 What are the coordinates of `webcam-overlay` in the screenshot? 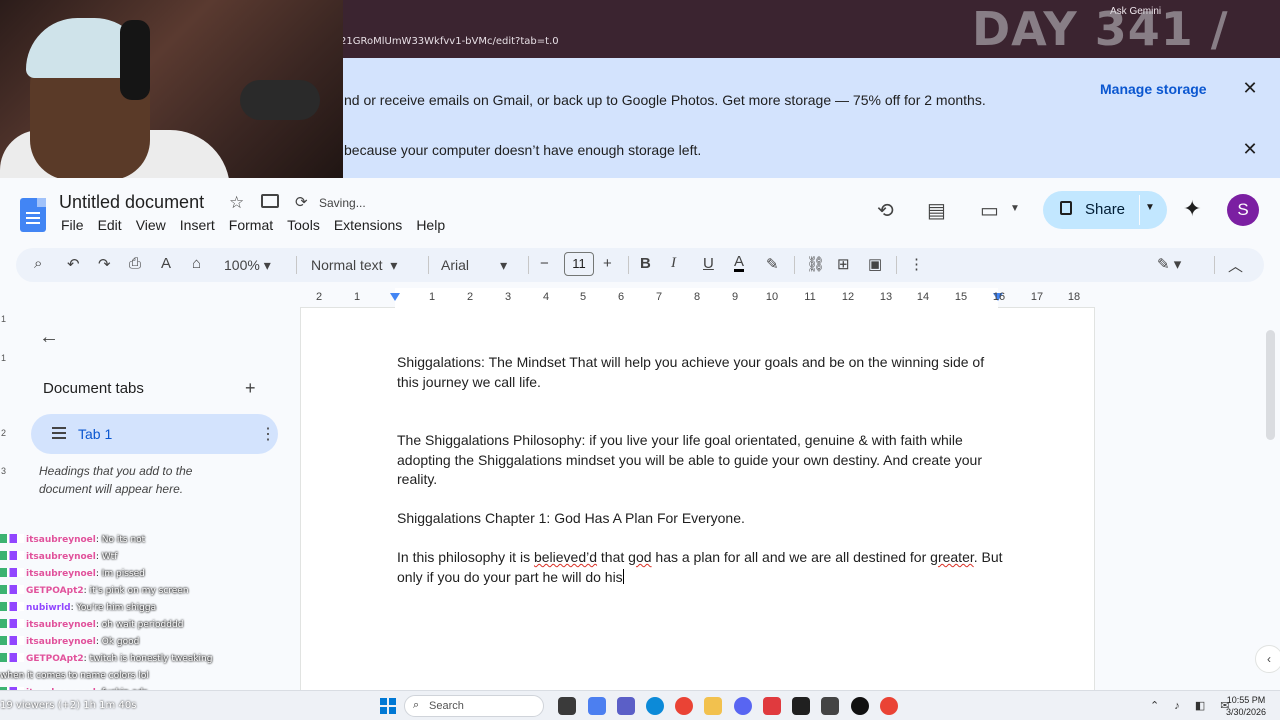 It's located at (171, 93).